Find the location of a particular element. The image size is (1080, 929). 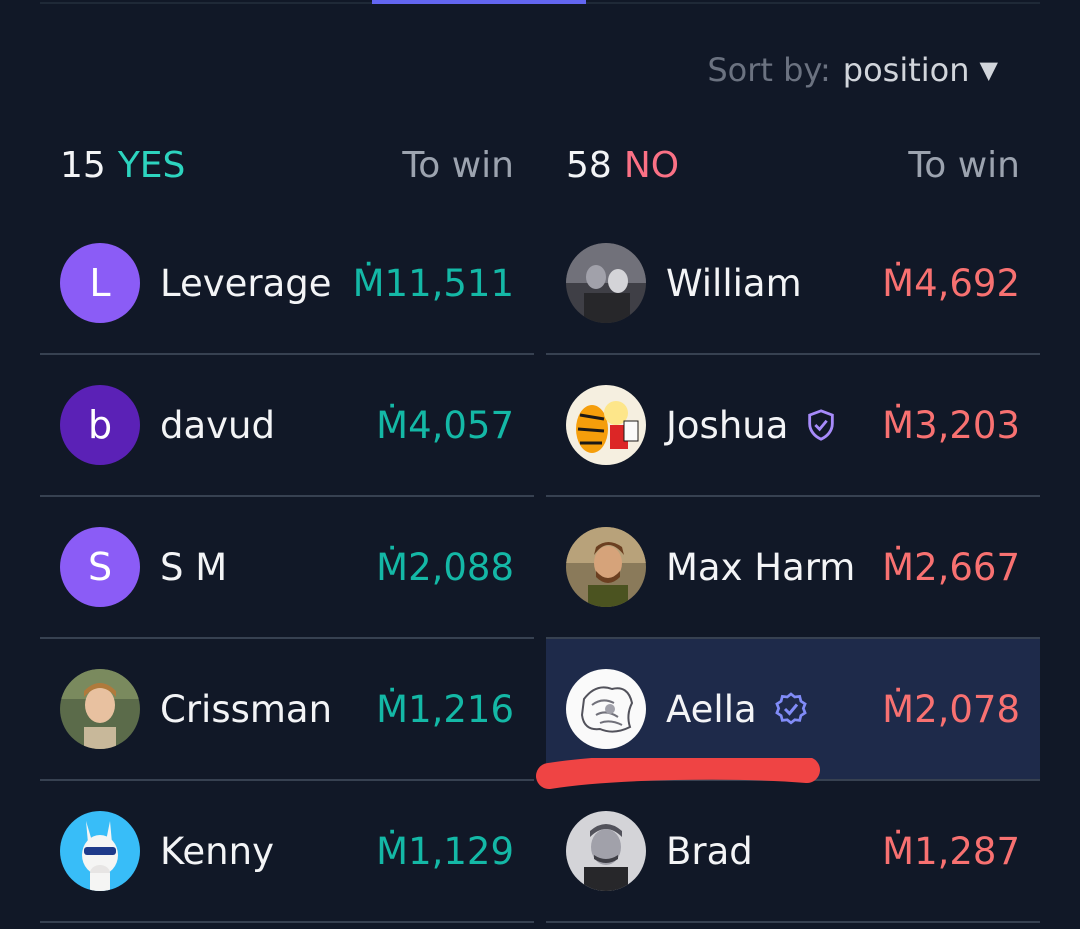

avatar-initial: S is located at coordinates (100, 567).